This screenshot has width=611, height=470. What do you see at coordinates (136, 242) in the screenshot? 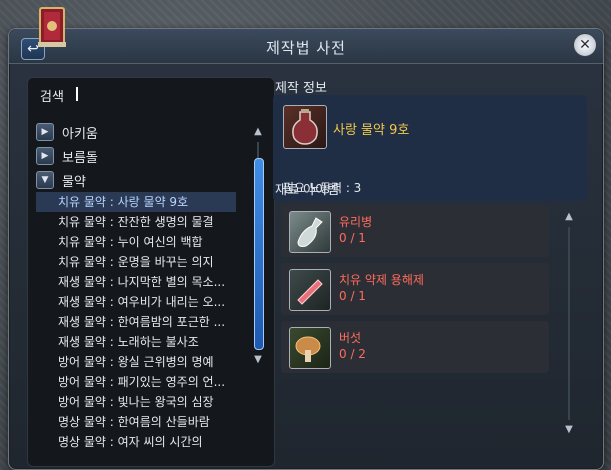
I see `recipe-item: 치유 물약 : 누이 여신의 백합` at bounding box center [136, 242].